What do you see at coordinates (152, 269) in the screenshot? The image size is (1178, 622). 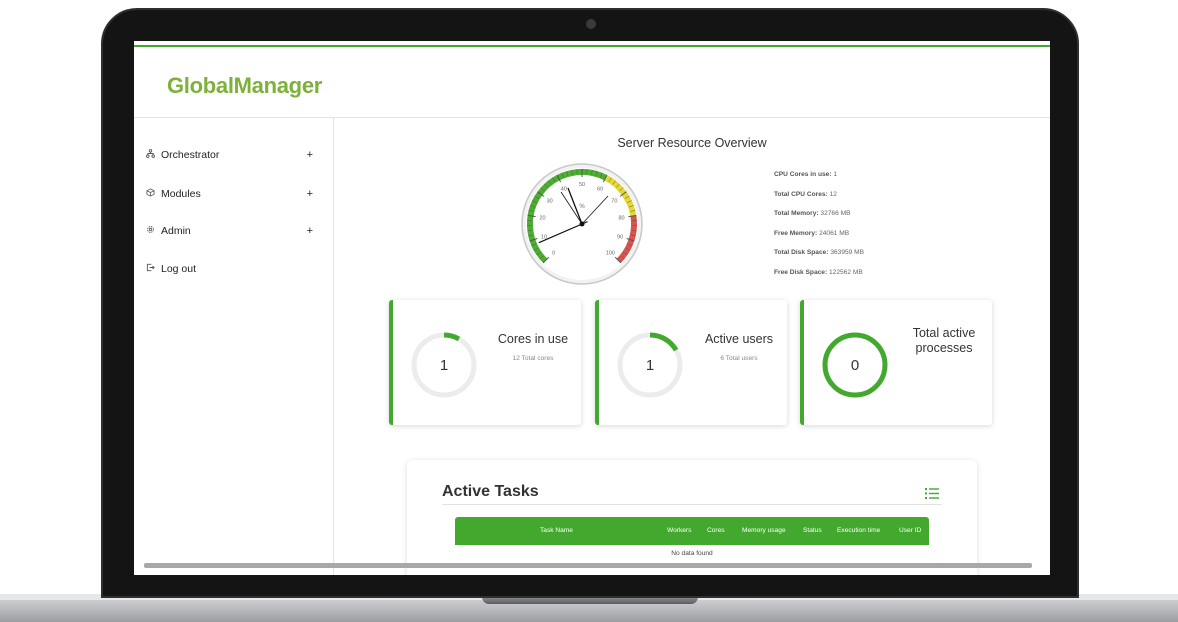 I see `logout-icon` at bounding box center [152, 269].